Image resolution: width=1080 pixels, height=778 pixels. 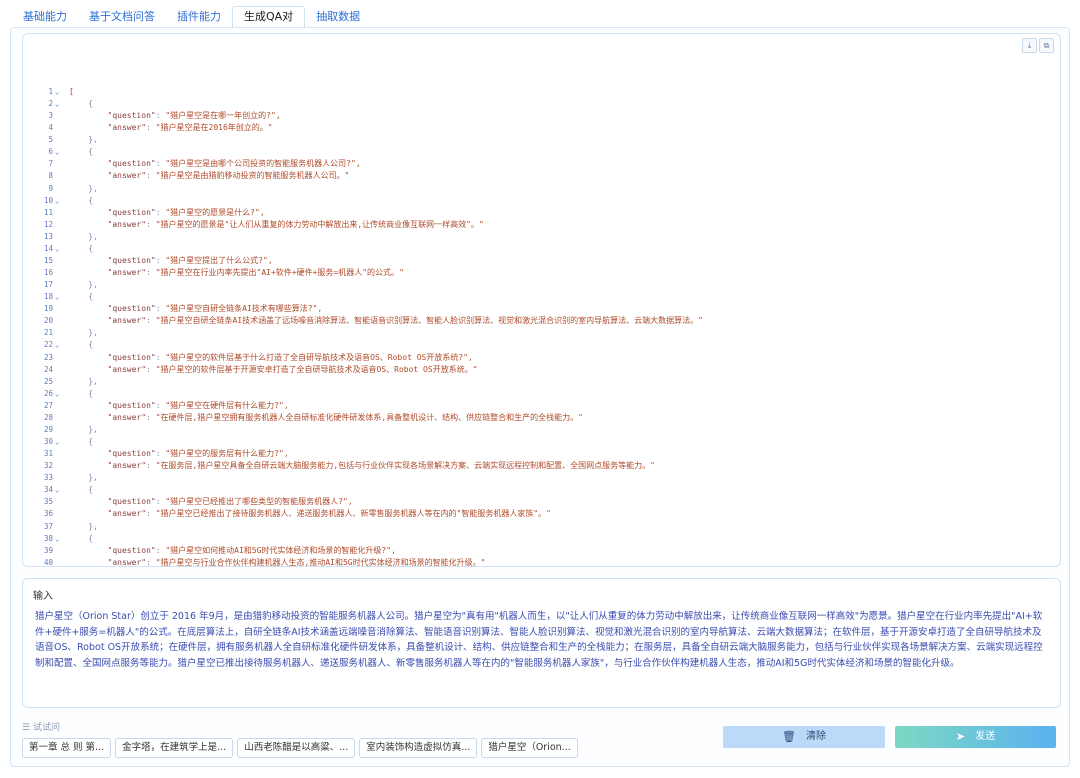 I want to click on try-questions-label: ☰ 试试问, so click(x=41, y=728).